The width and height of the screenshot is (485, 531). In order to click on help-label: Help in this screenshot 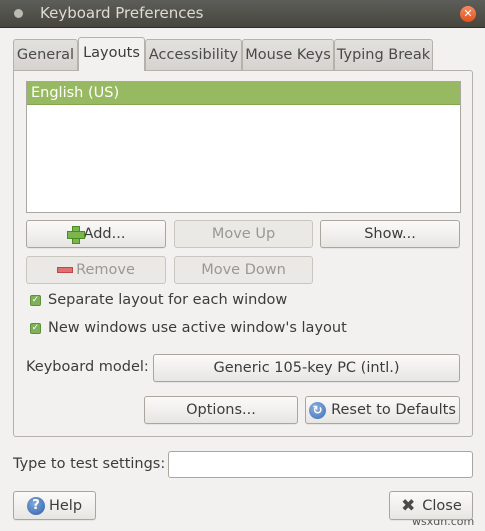, I will do `click(65, 505)`.